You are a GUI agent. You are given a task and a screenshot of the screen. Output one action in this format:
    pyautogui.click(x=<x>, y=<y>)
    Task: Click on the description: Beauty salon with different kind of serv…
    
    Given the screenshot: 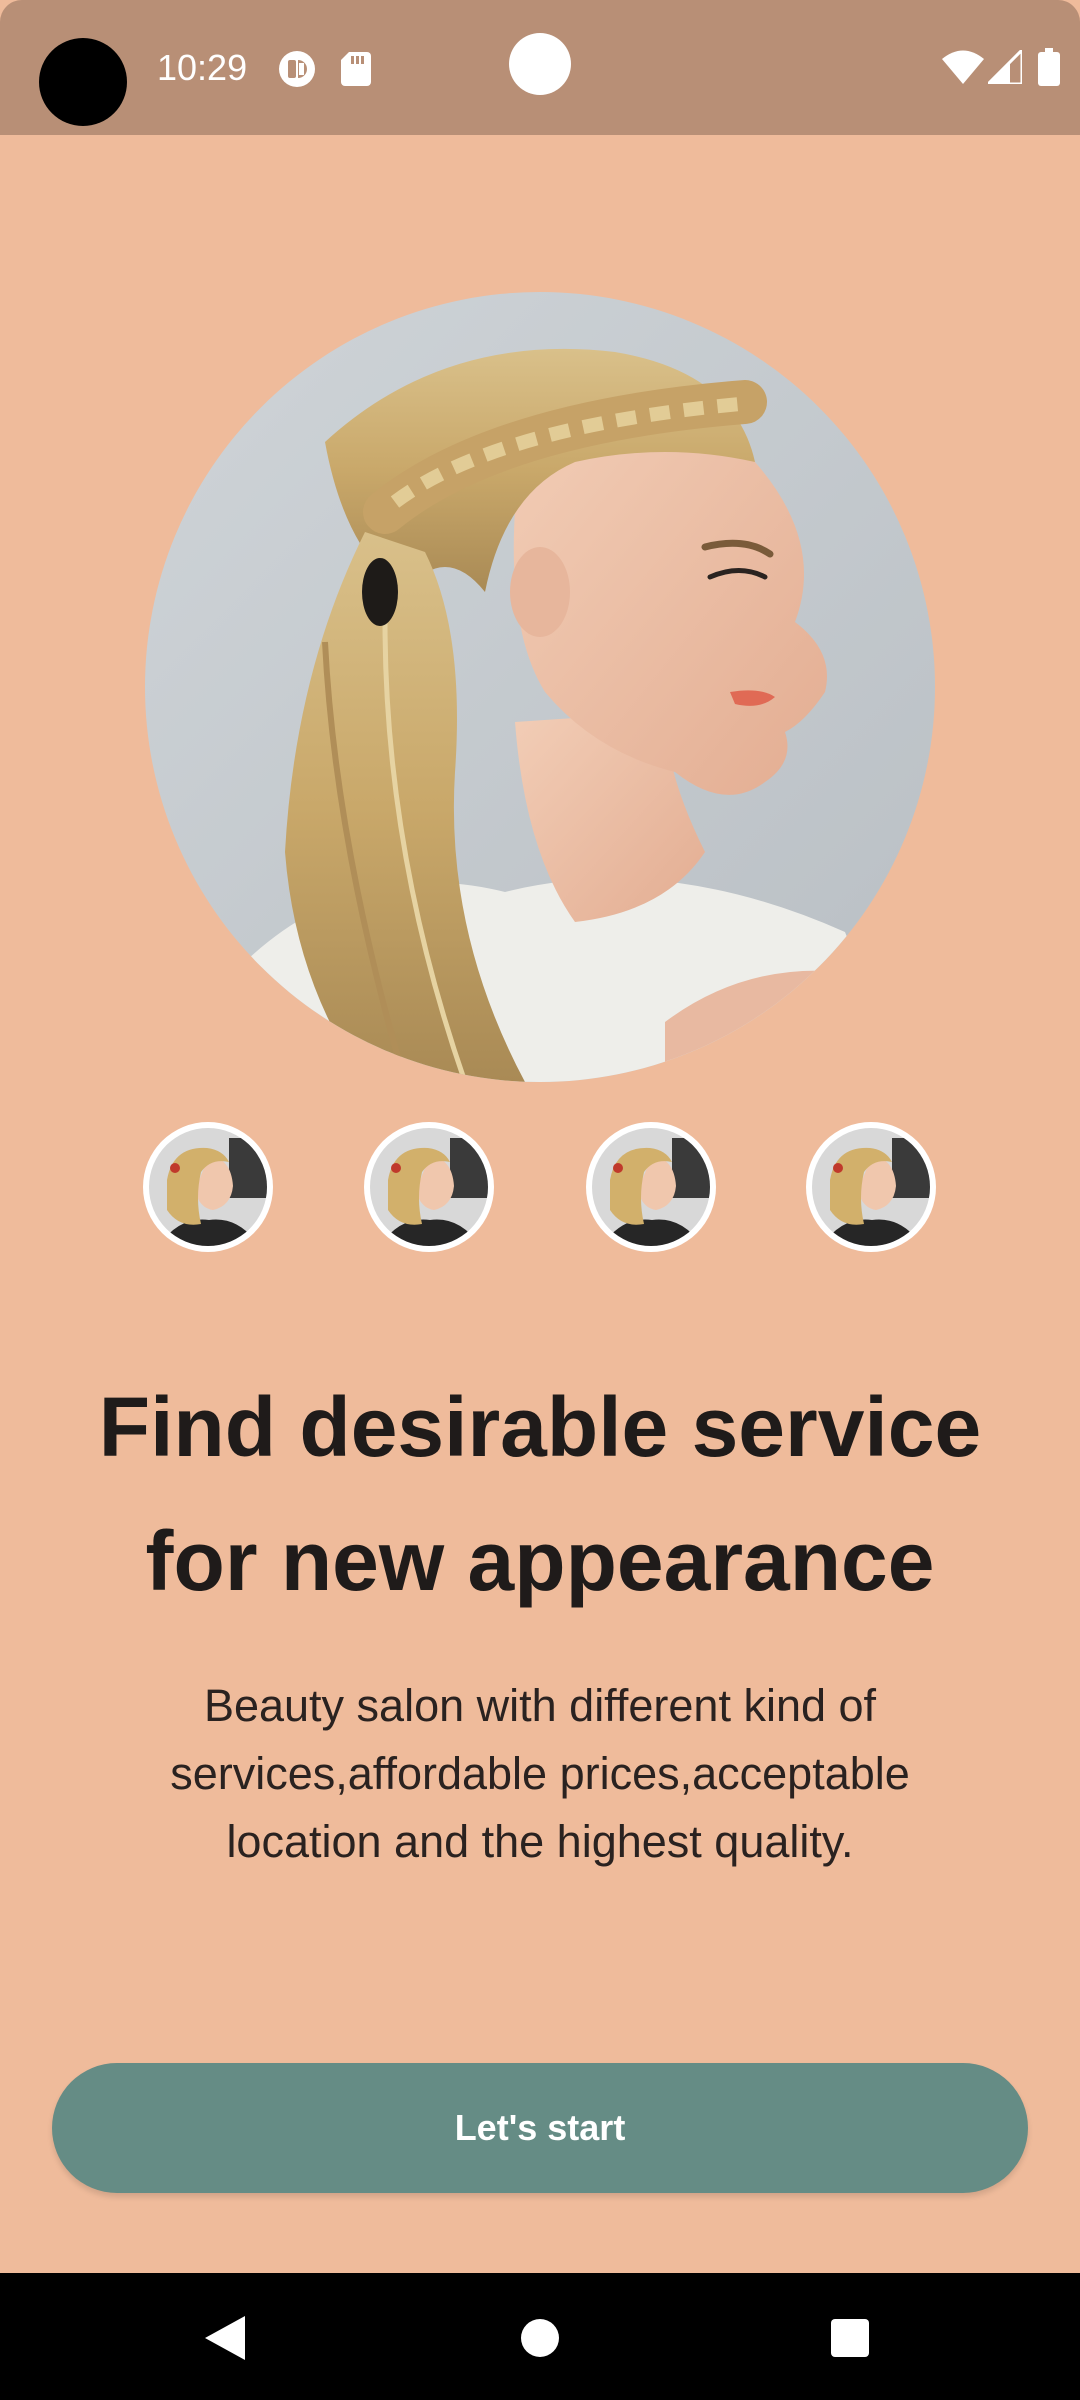 What is the action you would take?
    pyautogui.click(x=540, y=1774)
    